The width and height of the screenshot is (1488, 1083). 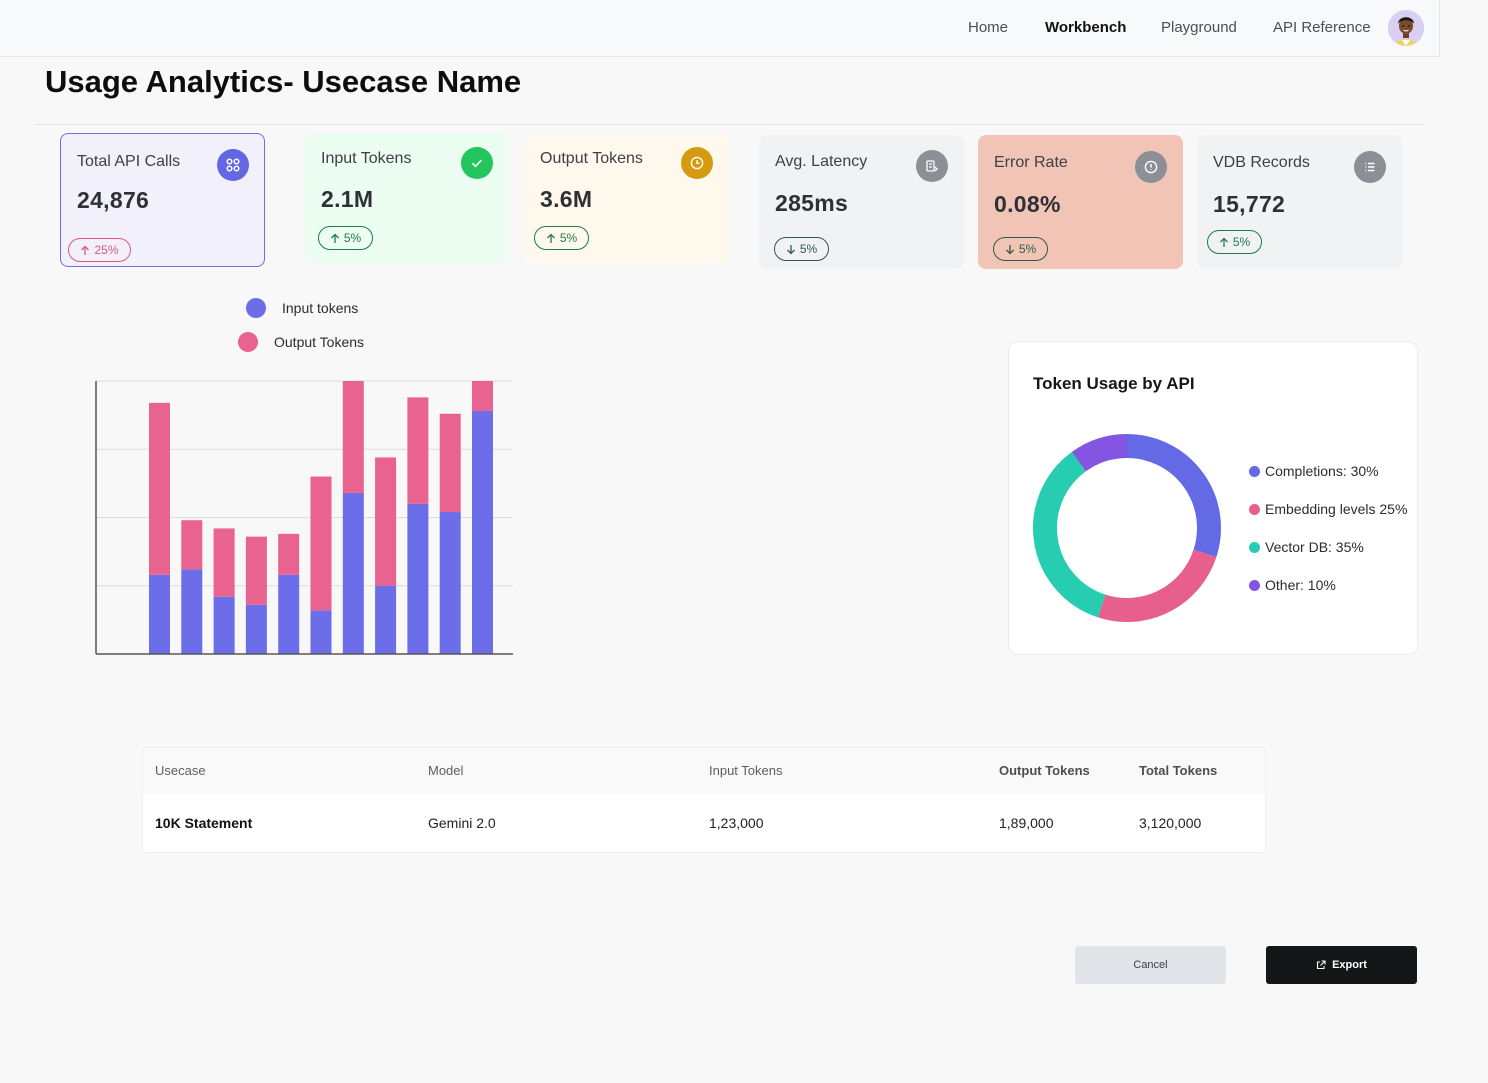 I want to click on kpi-card-label: Error Rate, so click(x=1031, y=162).